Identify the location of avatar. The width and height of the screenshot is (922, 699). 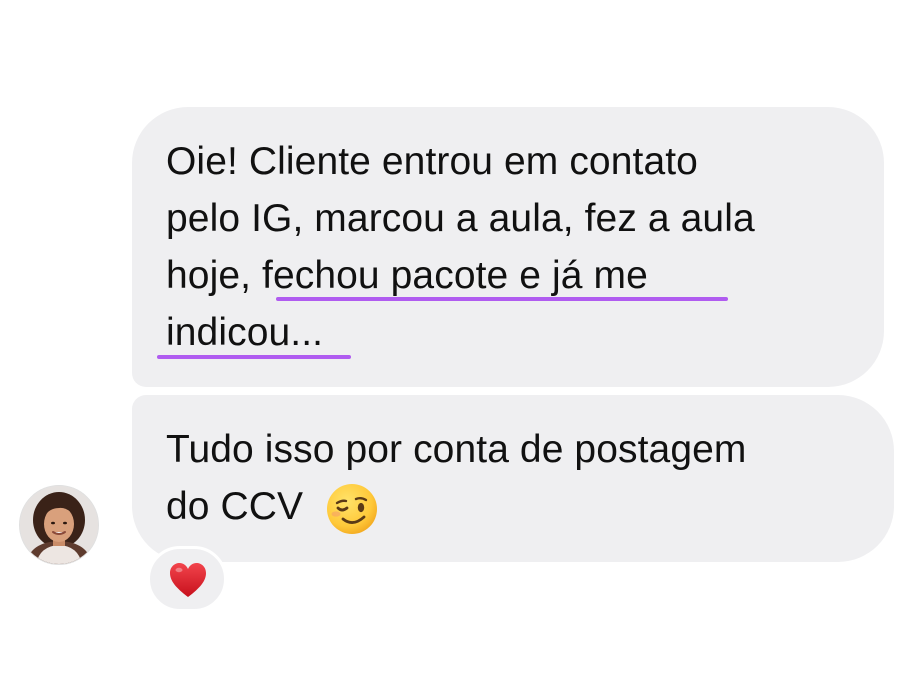
(59, 525).